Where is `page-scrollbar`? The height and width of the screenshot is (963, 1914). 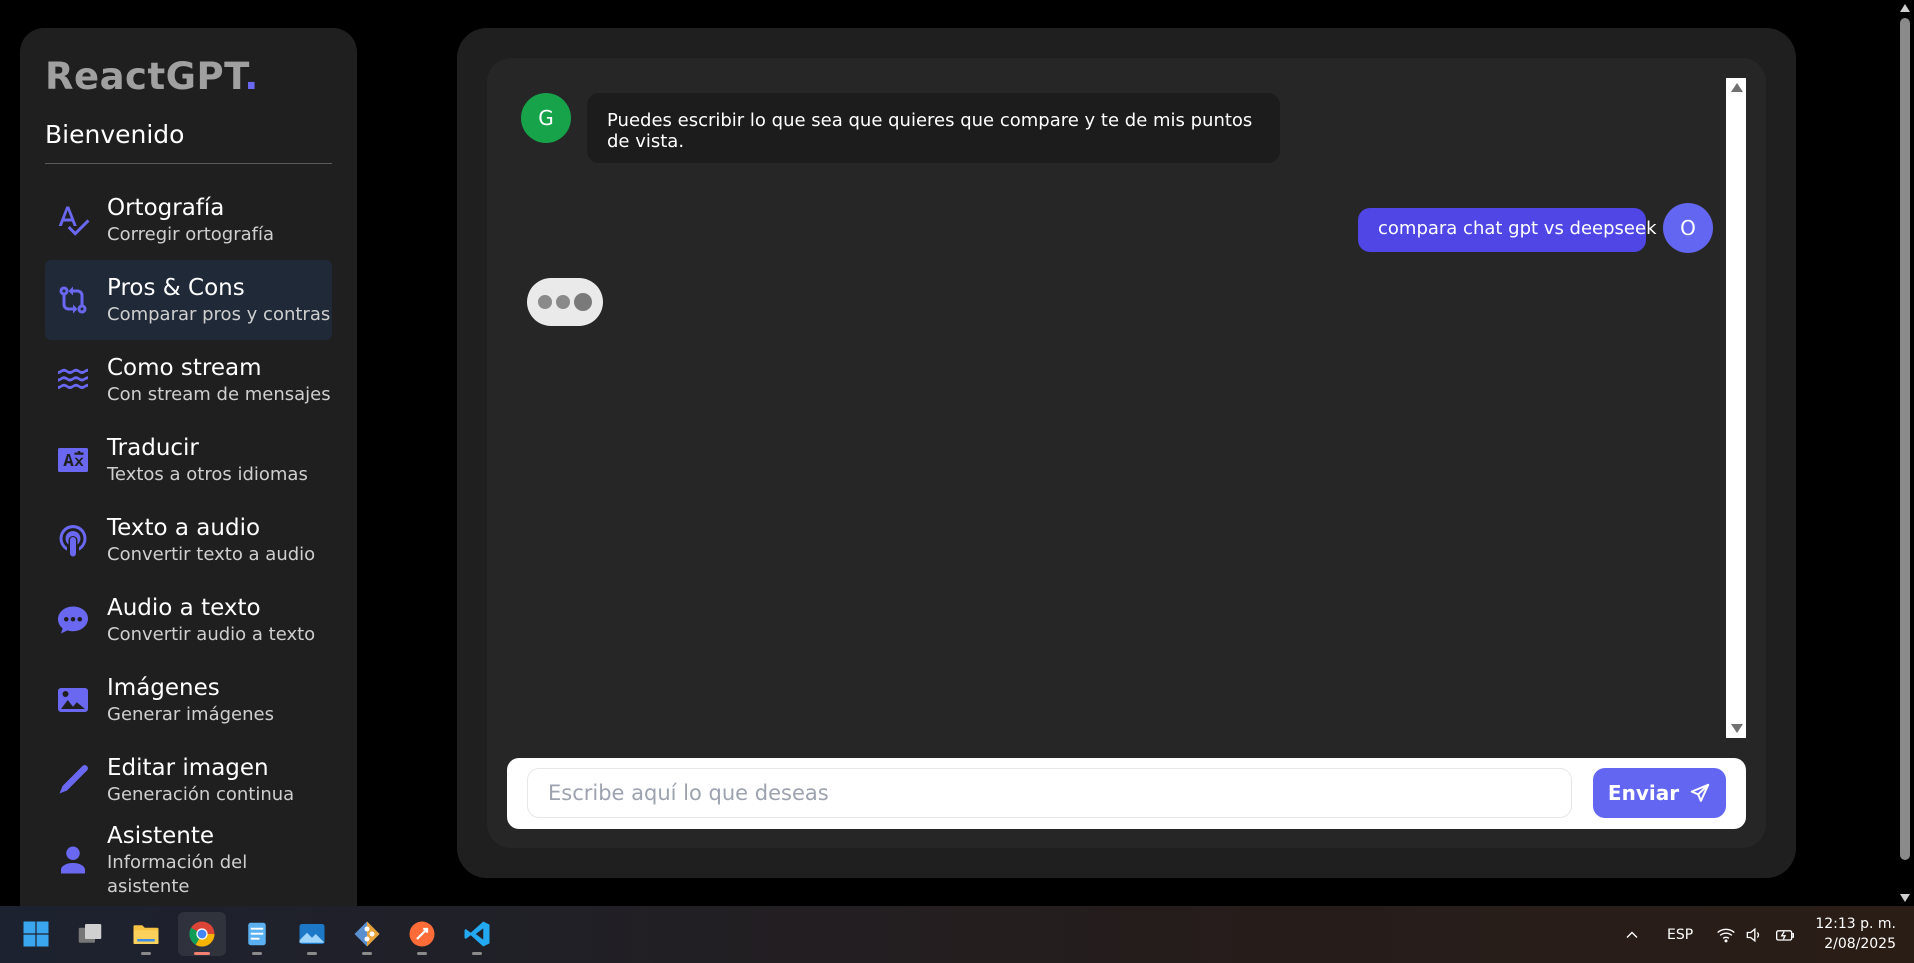 page-scrollbar is located at coordinates (1905, 453).